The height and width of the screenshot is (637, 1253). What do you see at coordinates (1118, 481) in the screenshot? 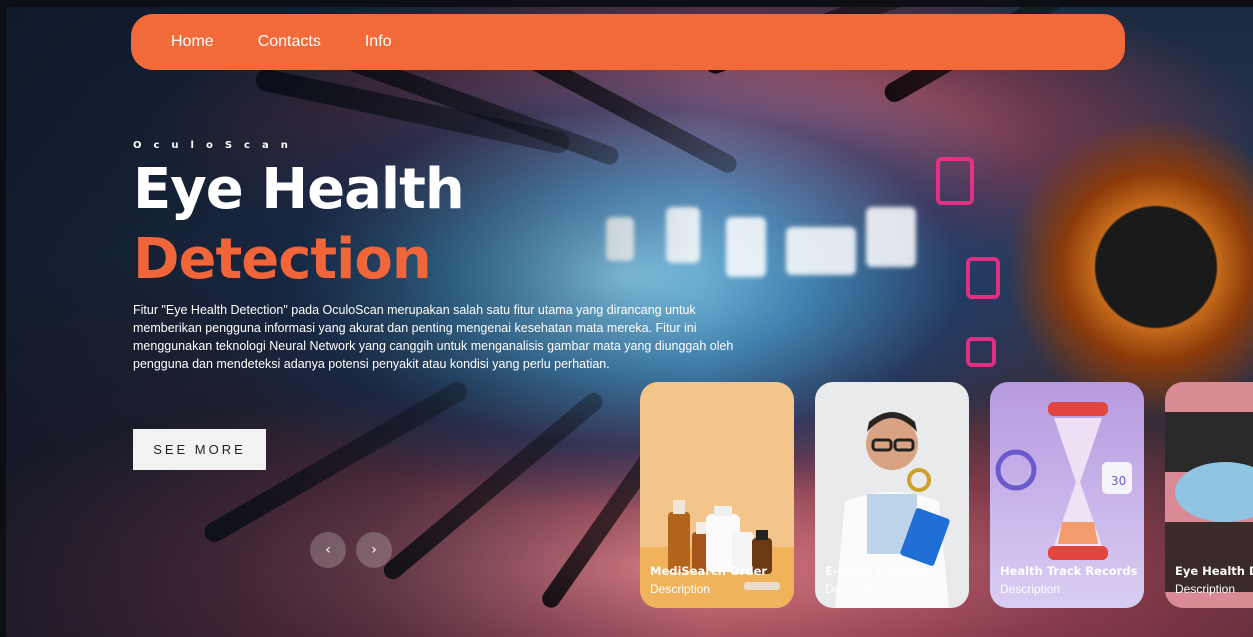
I see `calendar-date-art: 30` at bounding box center [1118, 481].